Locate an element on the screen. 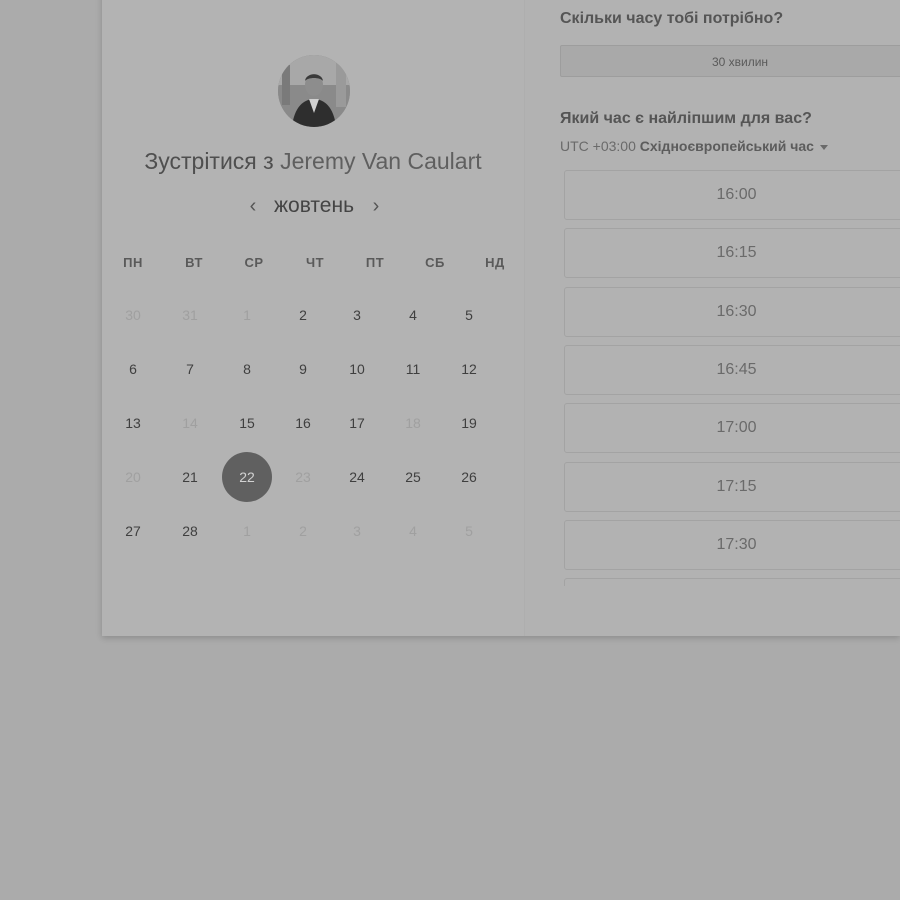 Image resolution: width=900 pixels, height=900 pixels. calendar-day: 18 is located at coordinates (413, 423).